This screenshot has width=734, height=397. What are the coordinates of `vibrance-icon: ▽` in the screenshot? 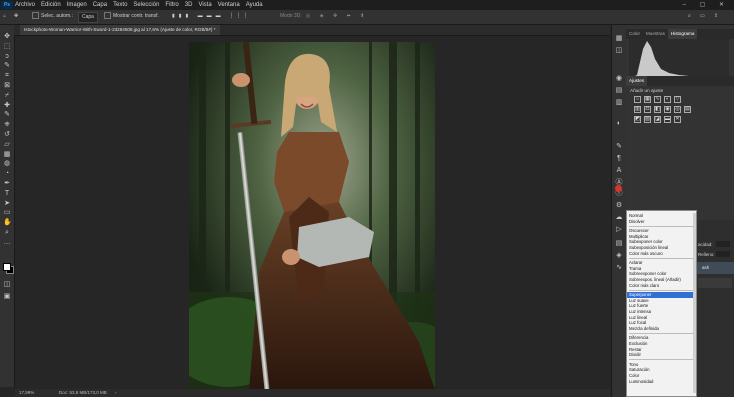 It's located at (677, 99).